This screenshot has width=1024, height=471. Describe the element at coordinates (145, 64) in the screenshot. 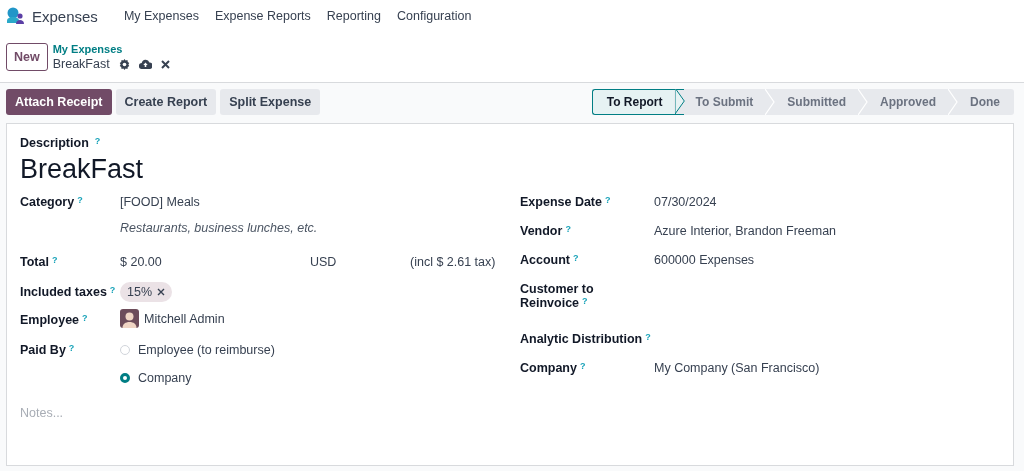

I see `cloud-upload-icon` at that location.